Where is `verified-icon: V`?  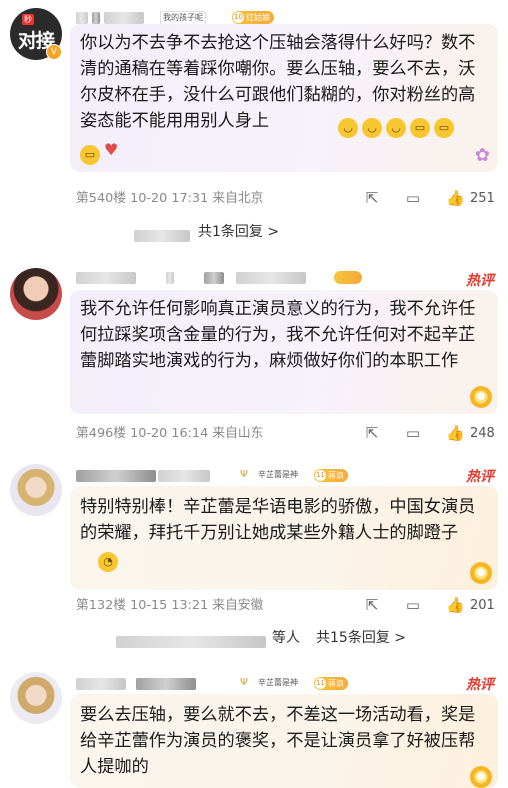
verified-icon: V is located at coordinates (54, 52).